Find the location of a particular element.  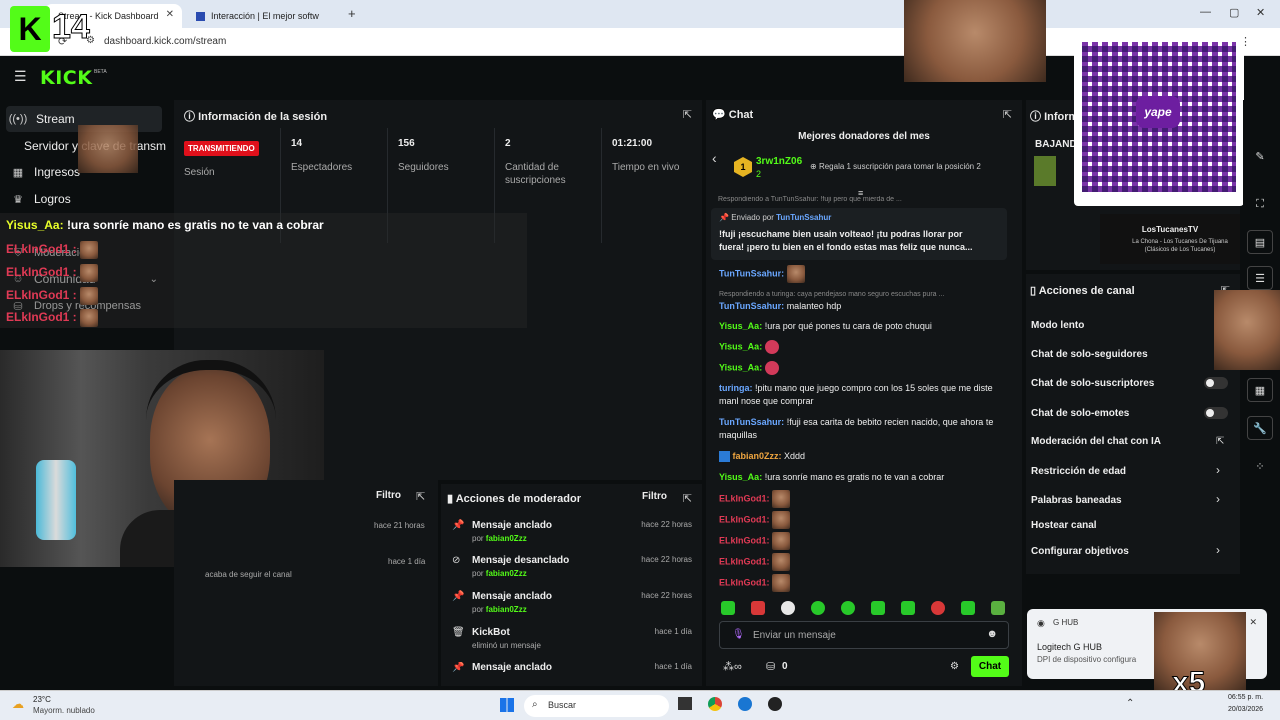

url-field: dashboard.kick.com/stream is located at coordinates (165, 41).